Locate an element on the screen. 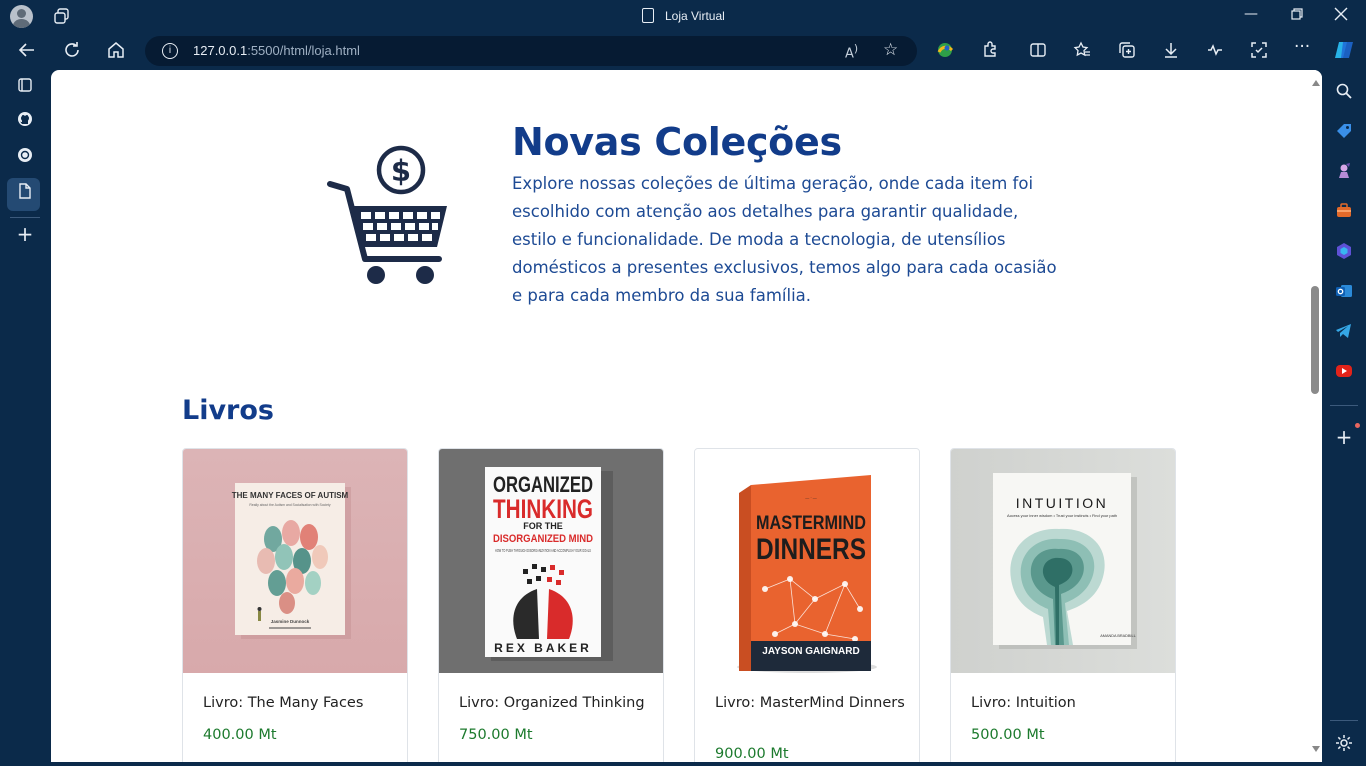  tab-actions-icon is located at coordinates (25, 88).